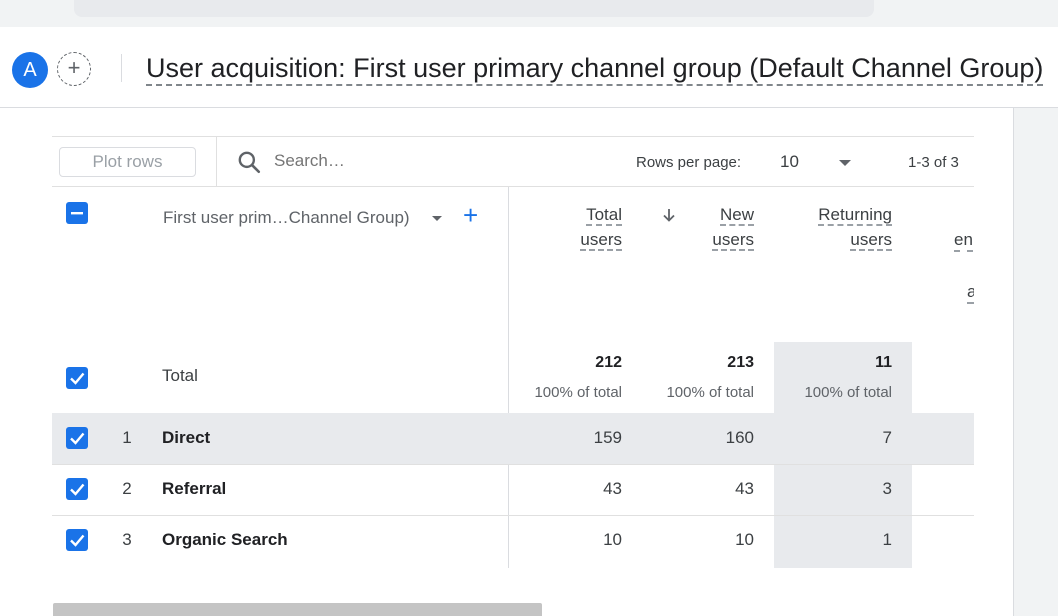 This screenshot has height=616, width=1058. Describe the element at coordinates (121, 68) in the screenshot. I see `header-divider` at that location.